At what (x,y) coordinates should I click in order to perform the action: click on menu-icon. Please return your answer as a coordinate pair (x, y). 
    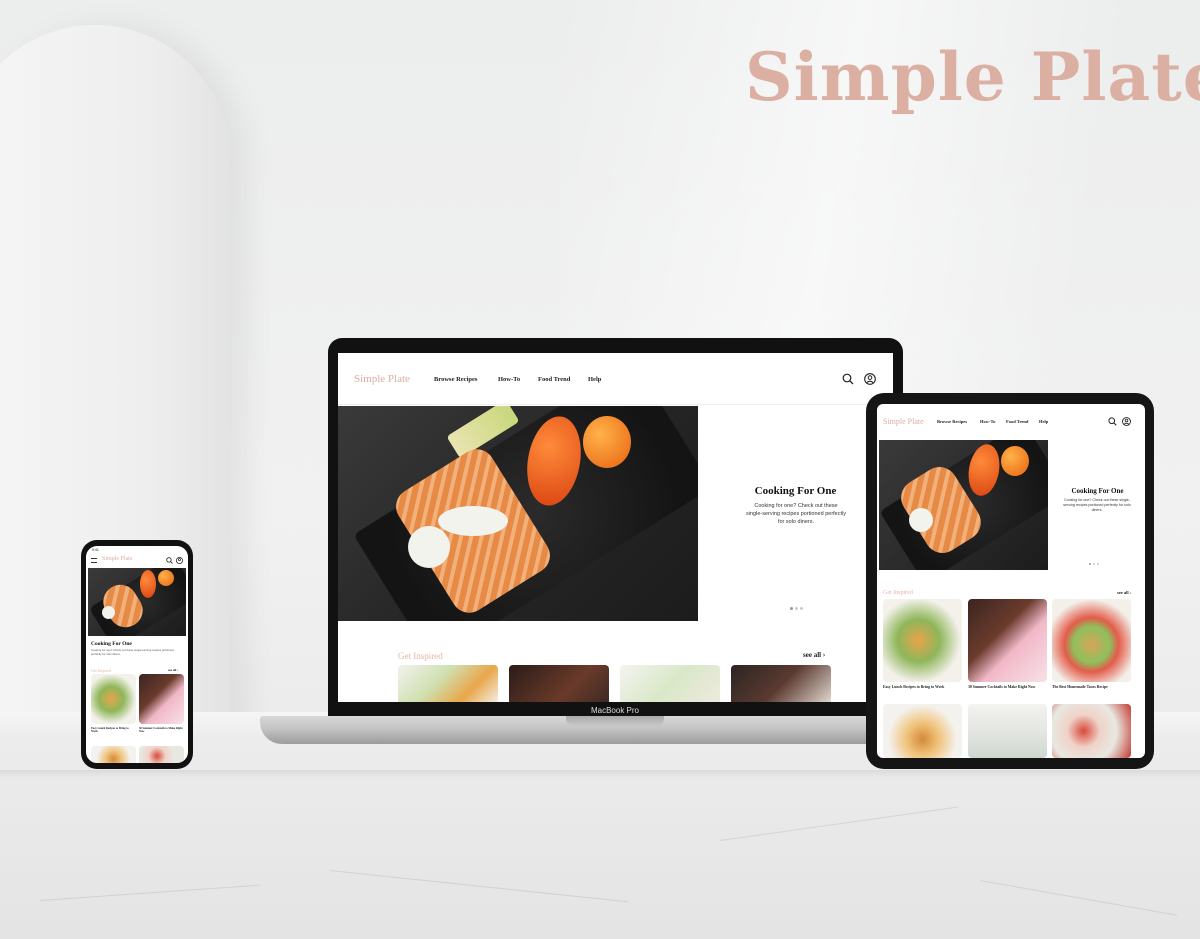
    Looking at the image, I should click on (94, 560).